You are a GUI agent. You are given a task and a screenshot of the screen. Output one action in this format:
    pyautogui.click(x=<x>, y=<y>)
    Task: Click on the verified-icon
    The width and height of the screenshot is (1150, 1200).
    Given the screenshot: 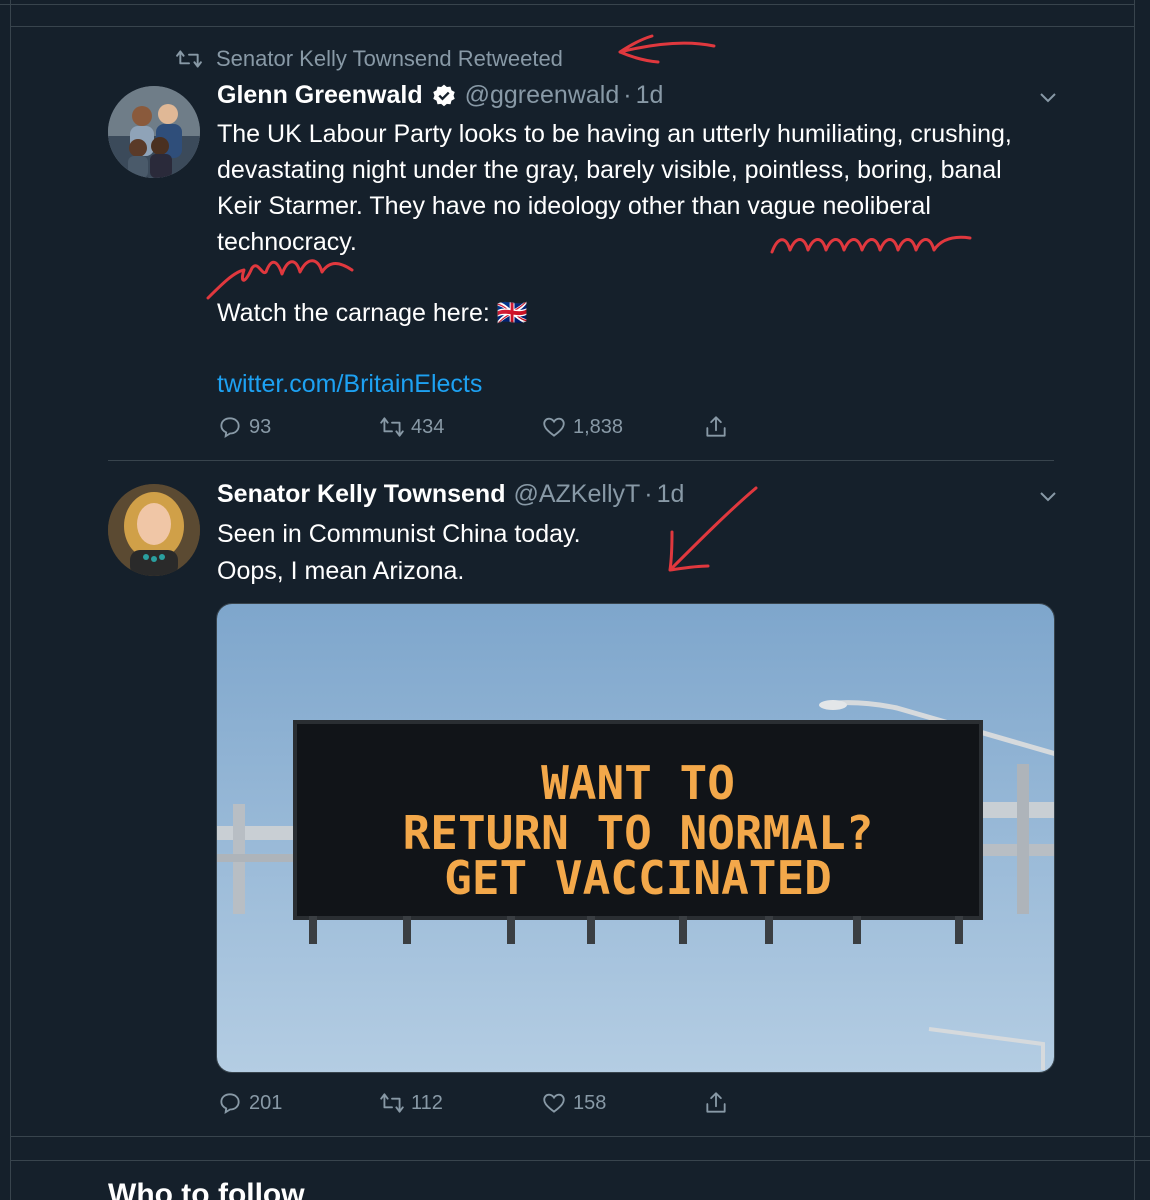 What is the action you would take?
    pyautogui.click(x=443, y=95)
    